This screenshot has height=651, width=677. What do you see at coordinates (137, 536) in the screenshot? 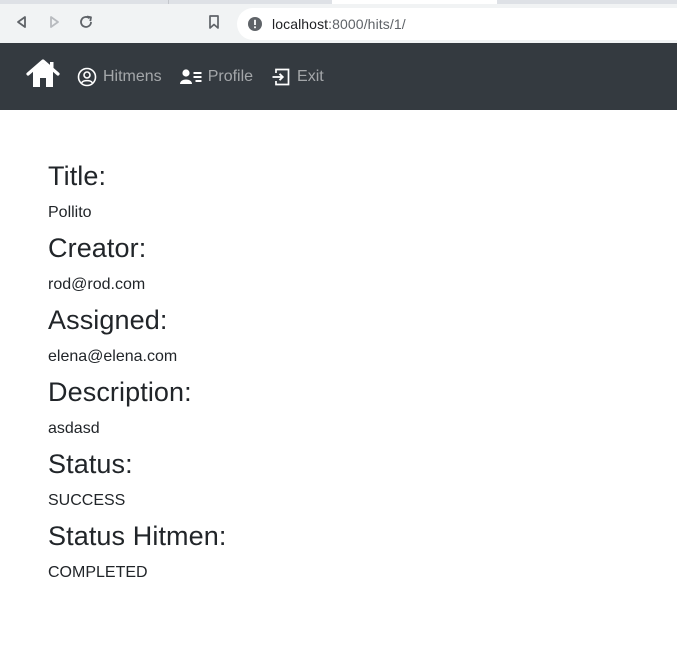
I see `status-hitmen-label: Status Hitmen:` at bounding box center [137, 536].